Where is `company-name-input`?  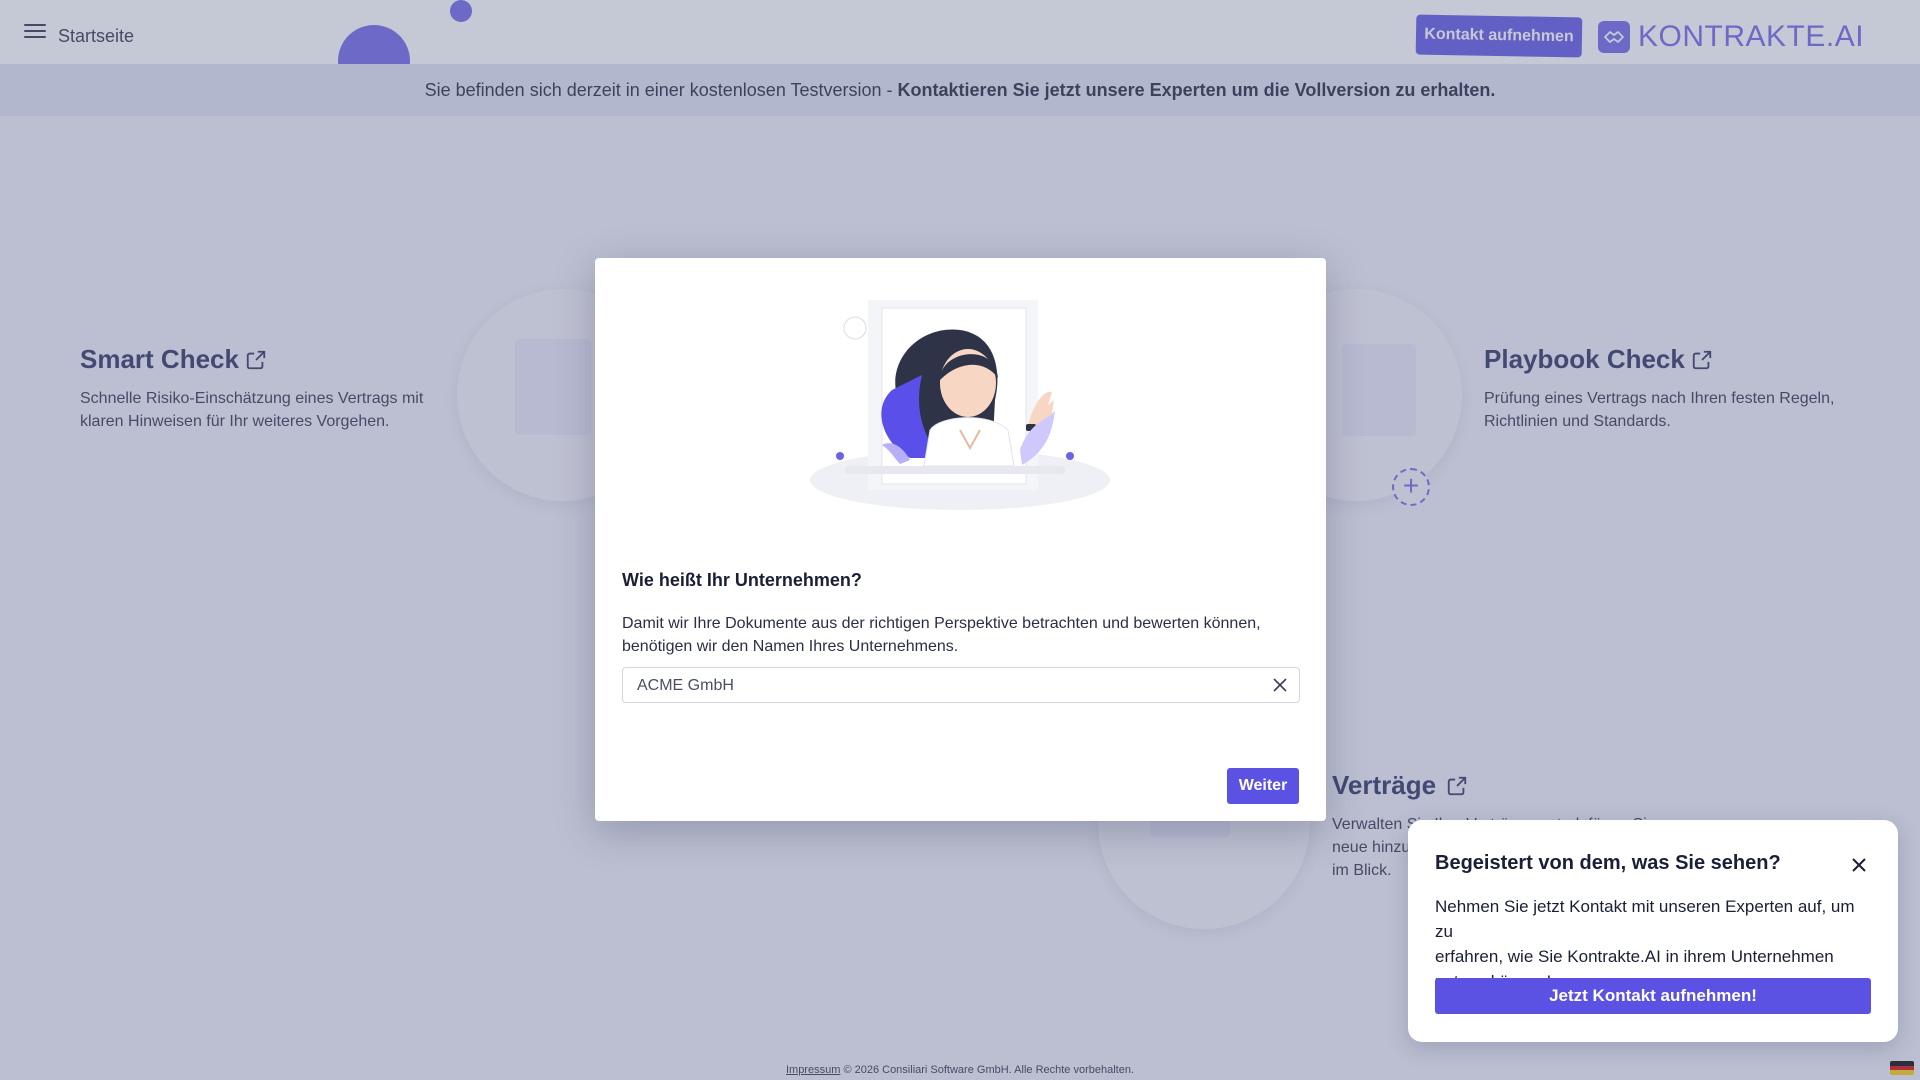 company-name-input is located at coordinates (947, 686).